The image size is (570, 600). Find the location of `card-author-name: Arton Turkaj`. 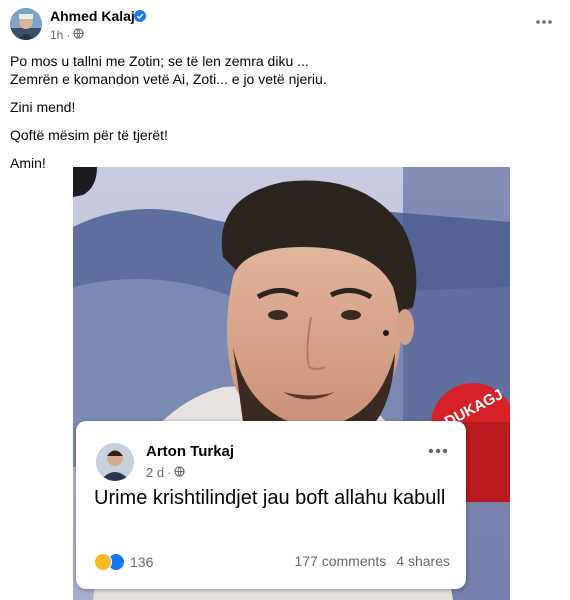

card-author-name: Arton Turkaj is located at coordinates (190, 451).